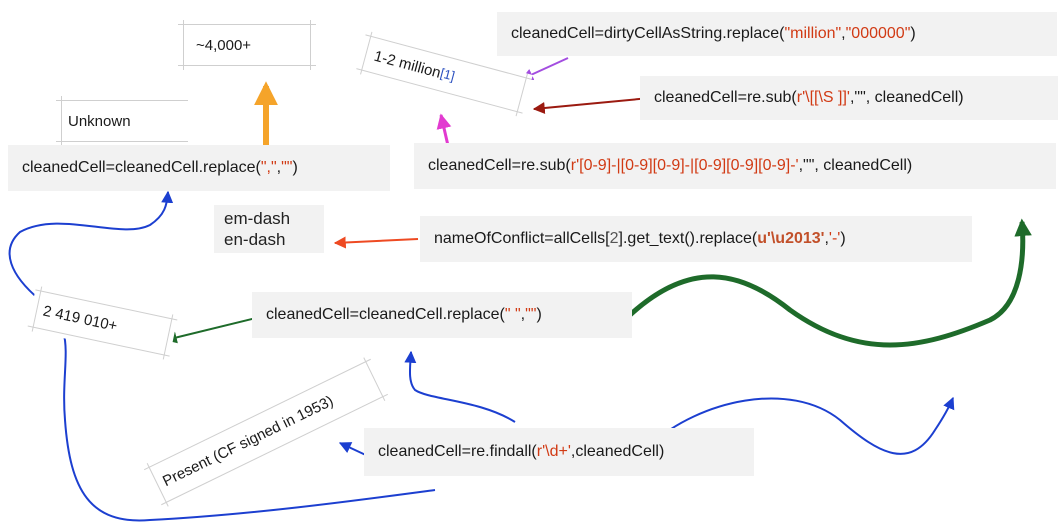 This screenshot has height=529, width=1059. Describe the element at coordinates (855, 165) in the screenshot. I see `code-re-sub-digits-sep: ,"", cleanedCell)` at that location.